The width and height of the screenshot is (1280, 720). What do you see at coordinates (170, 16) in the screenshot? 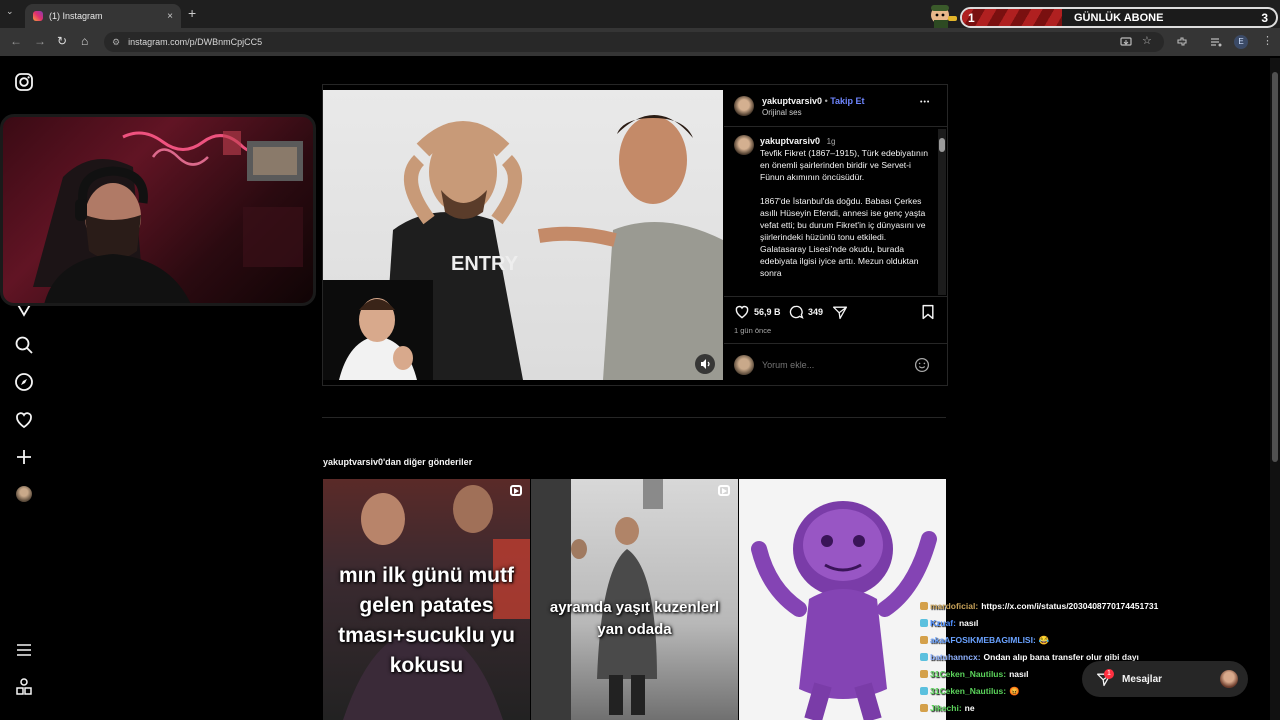
I see `tab-close-icon: ×` at bounding box center [170, 16].